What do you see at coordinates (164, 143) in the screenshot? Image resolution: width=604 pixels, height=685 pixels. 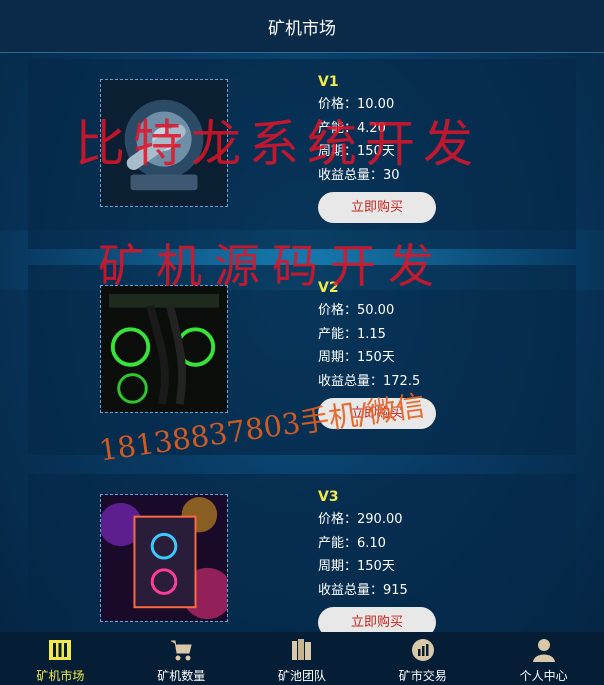 I see `product-image-v1` at bounding box center [164, 143].